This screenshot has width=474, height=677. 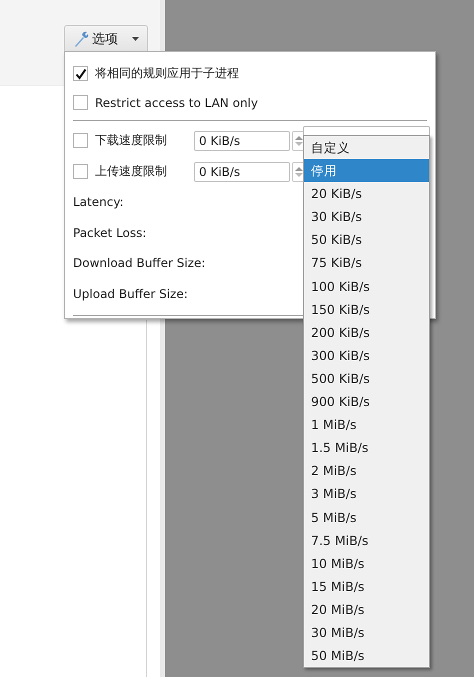 What do you see at coordinates (366, 517) in the screenshot?
I see `dropdown-option: 5 MiB/s` at bounding box center [366, 517].